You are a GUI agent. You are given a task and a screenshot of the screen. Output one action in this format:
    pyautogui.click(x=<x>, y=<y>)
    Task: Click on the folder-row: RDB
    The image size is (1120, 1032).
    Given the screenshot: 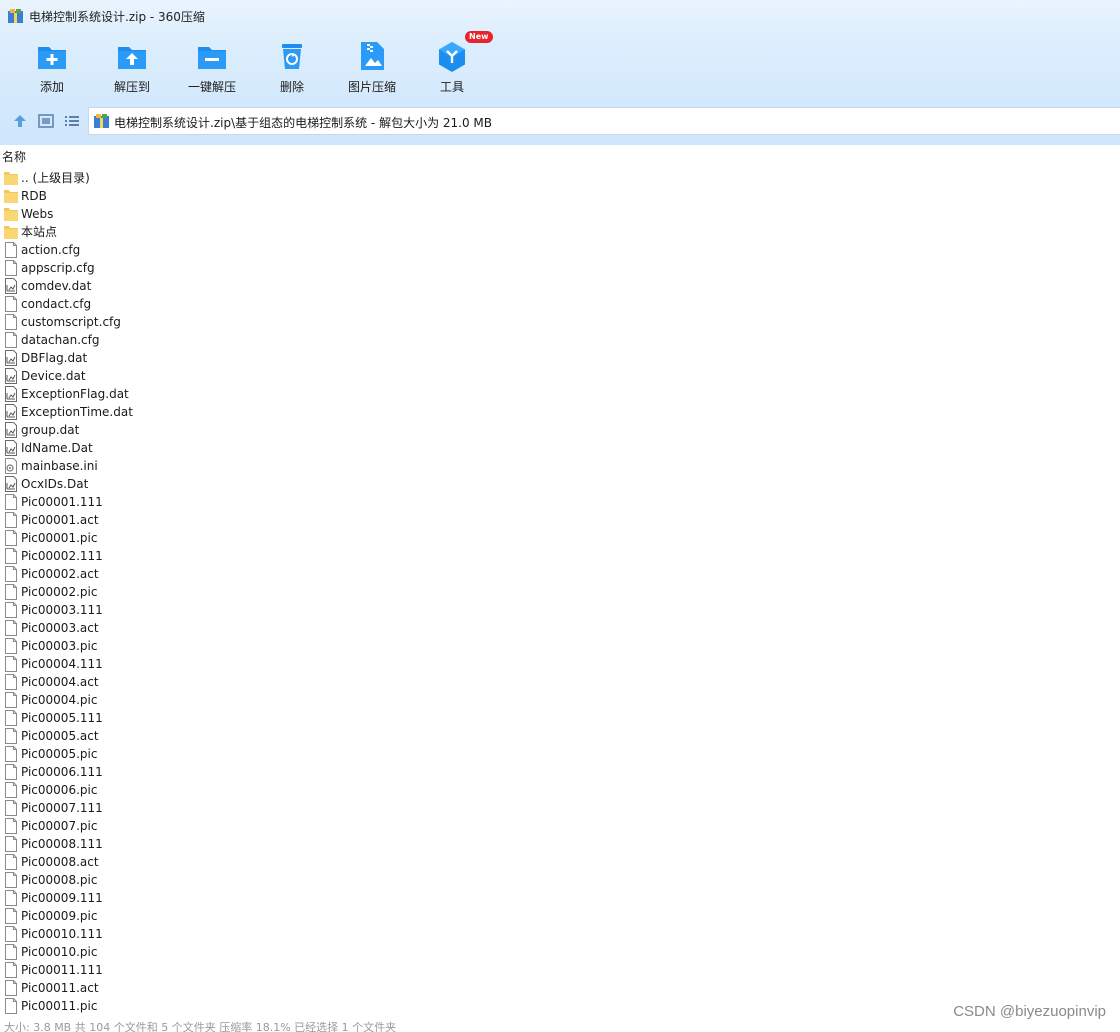 What is the action you would take?
    pyautogui.click(x=560, y=196)
    